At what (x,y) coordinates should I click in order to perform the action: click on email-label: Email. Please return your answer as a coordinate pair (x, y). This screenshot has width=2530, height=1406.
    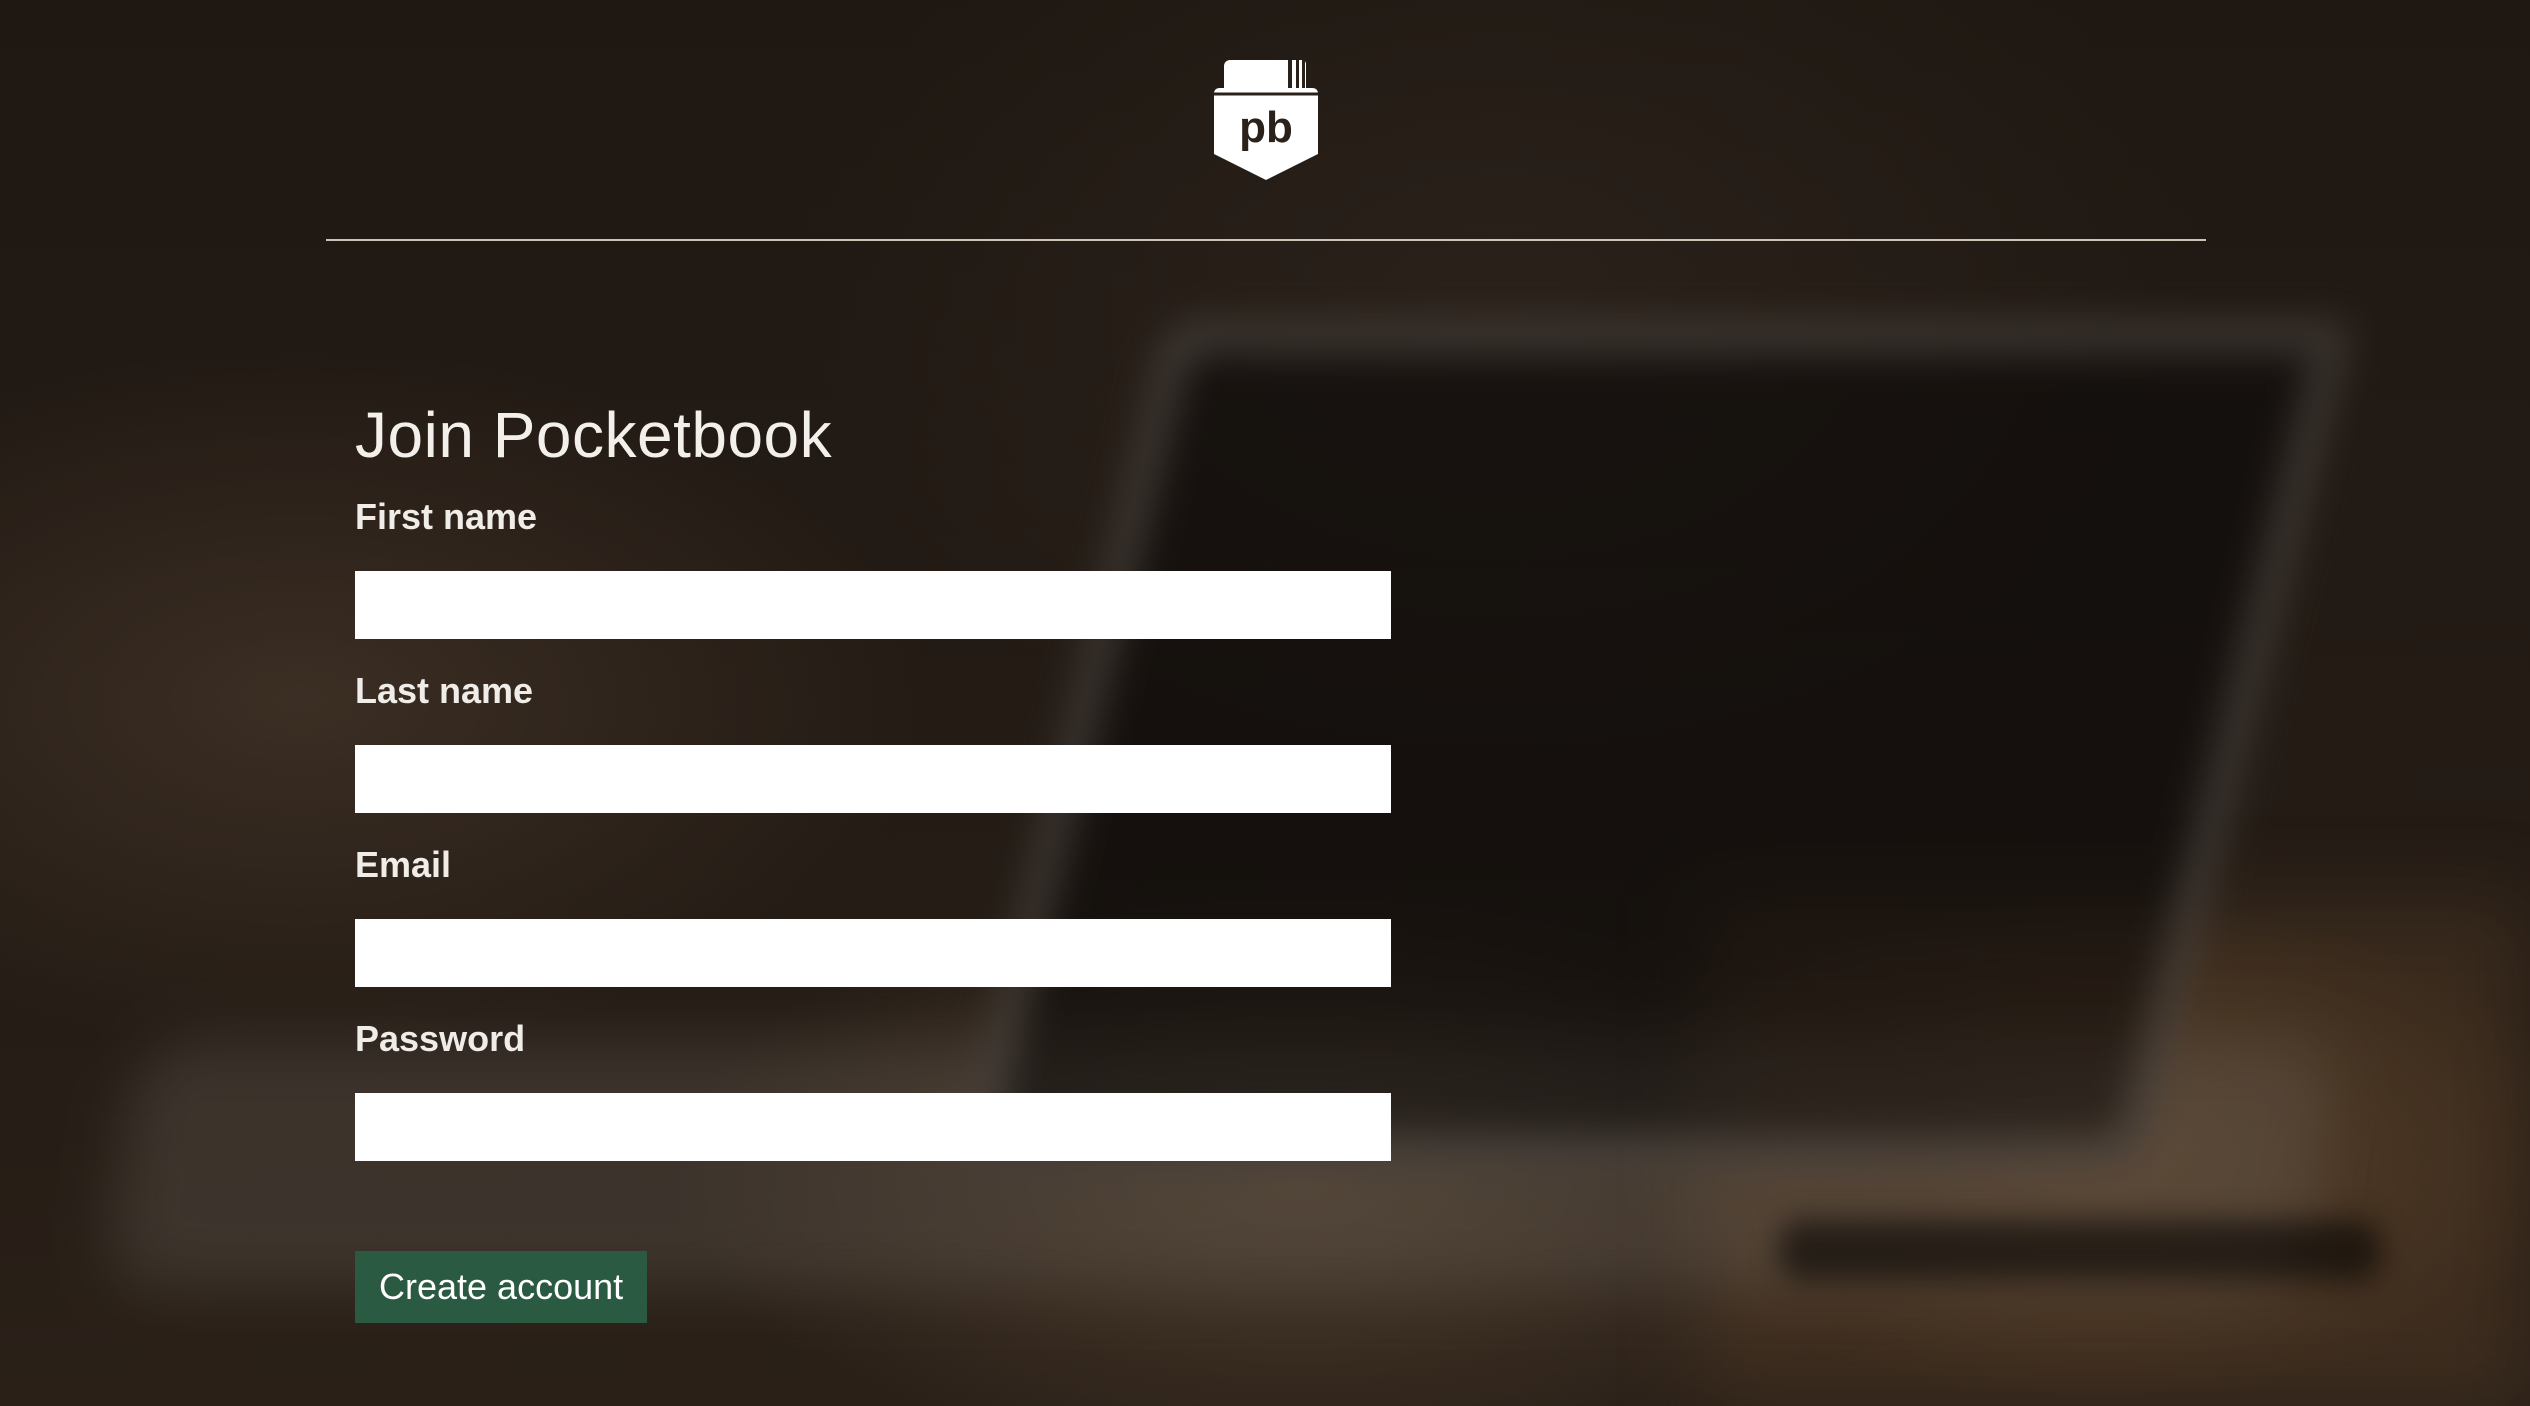
    Looking at the image, I should click on (403, 864).